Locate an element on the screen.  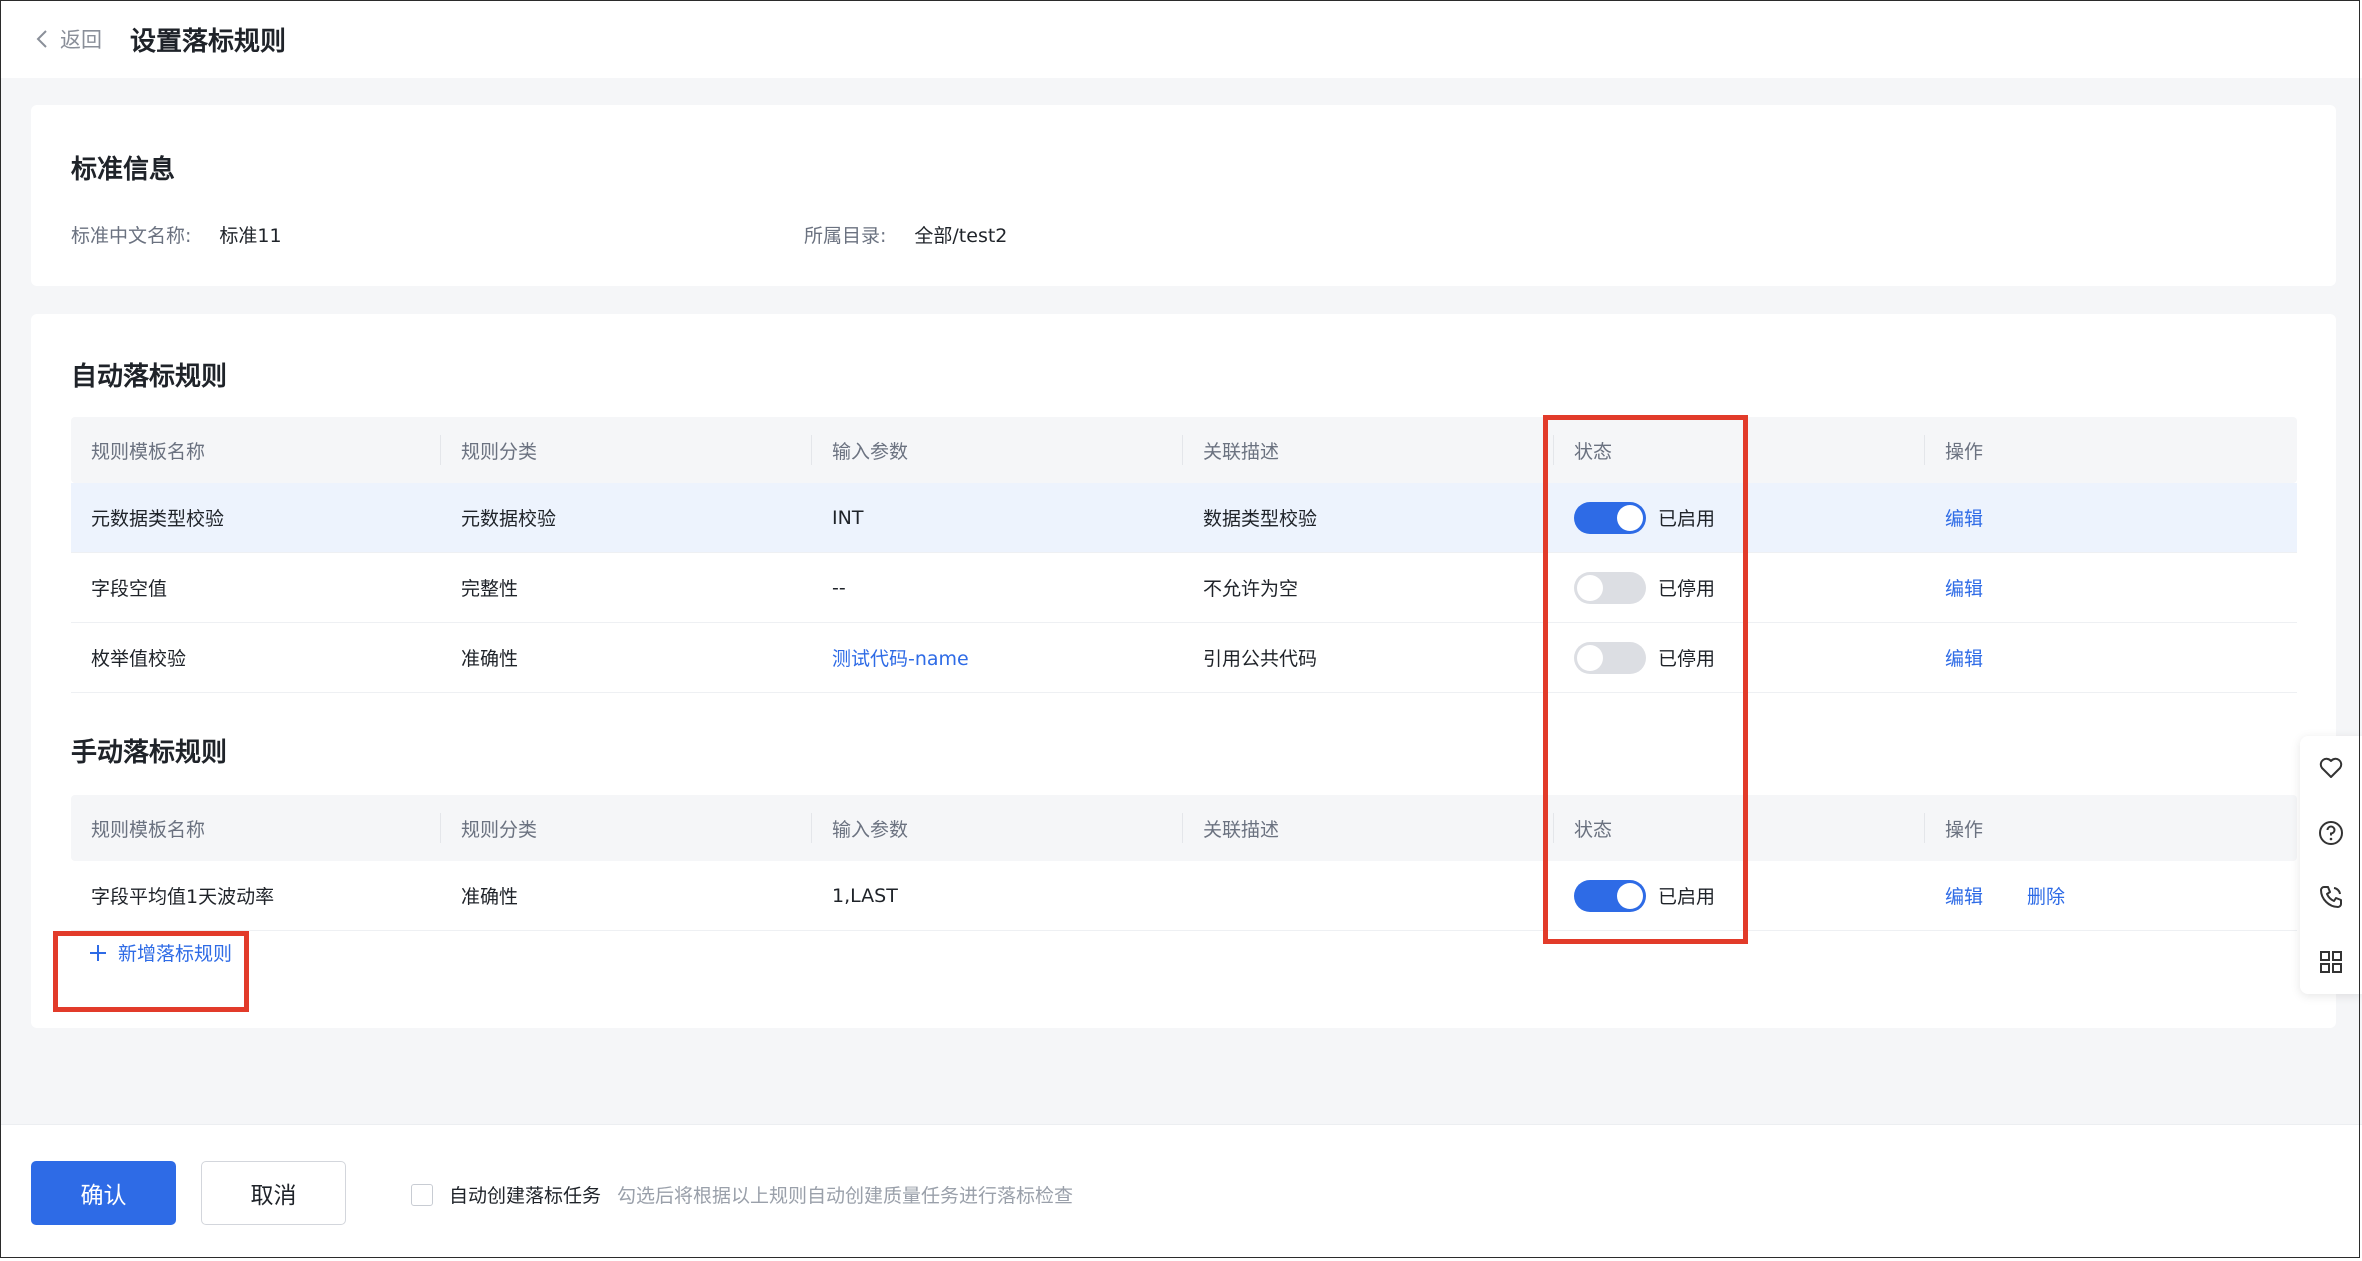
table-row: 枚举值校验 准确性 测试代码-name 引用公共代码 已停用 编辑 is located at coordinates (1184, 658).